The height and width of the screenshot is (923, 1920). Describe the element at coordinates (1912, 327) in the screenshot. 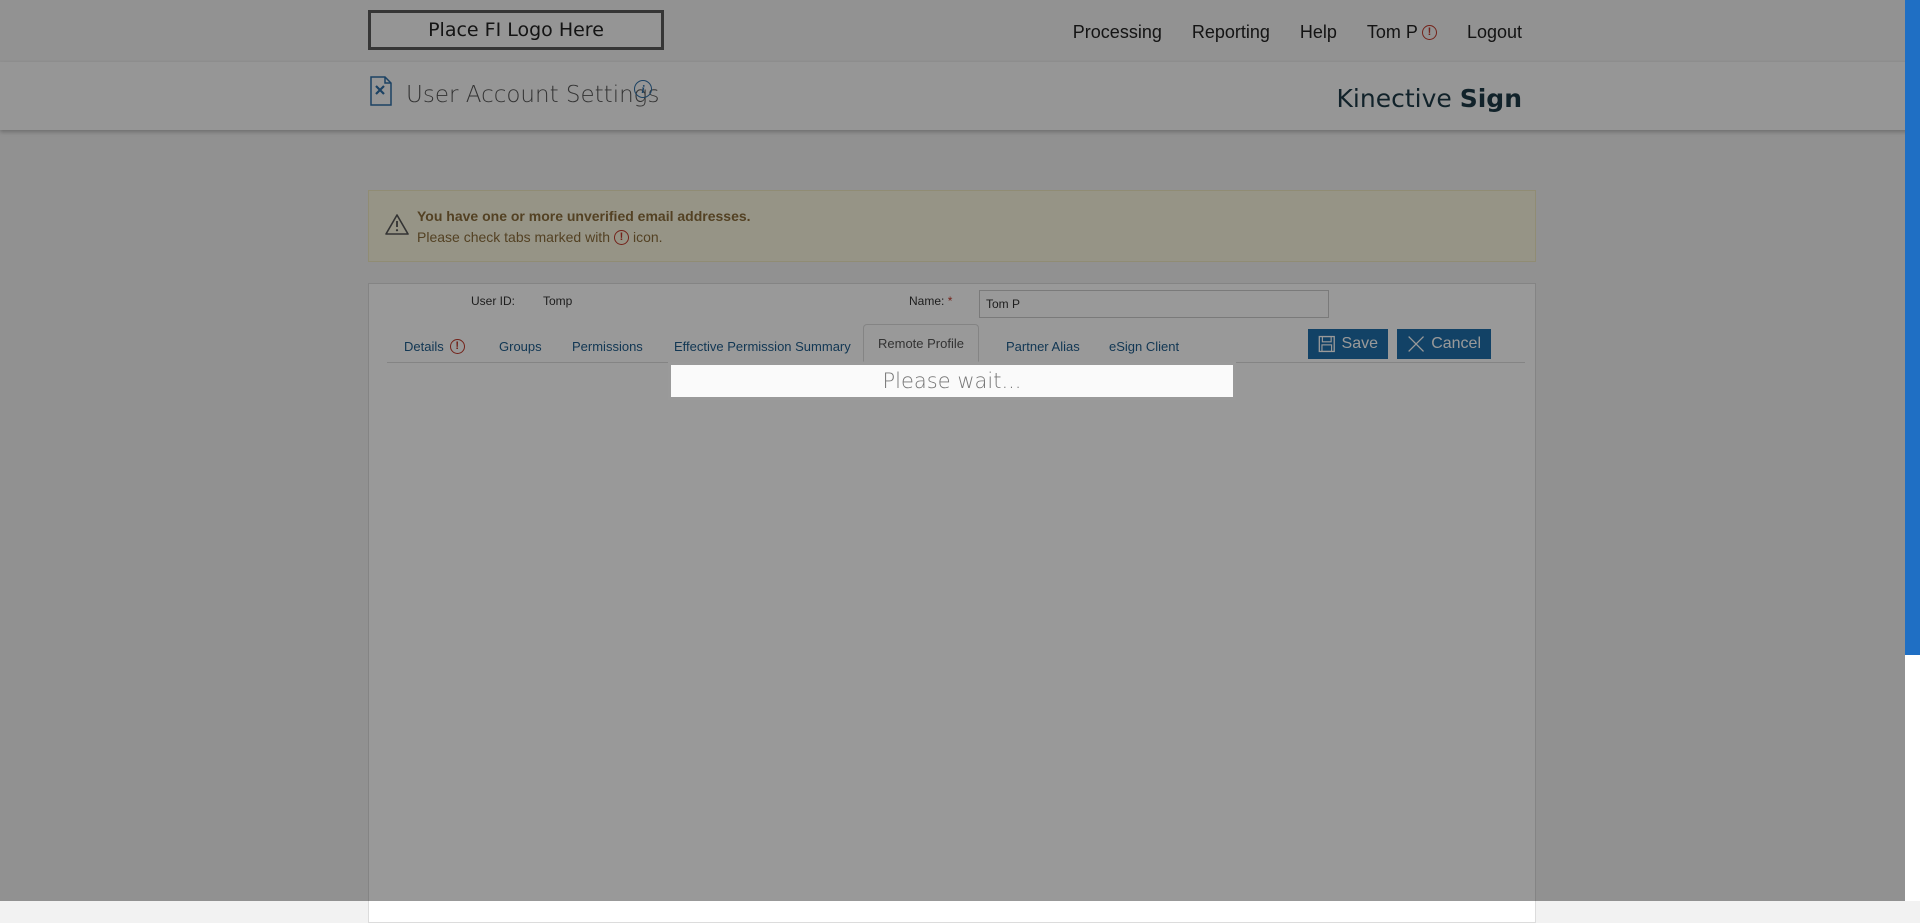

I see `scrollbar-thumb` at that location.